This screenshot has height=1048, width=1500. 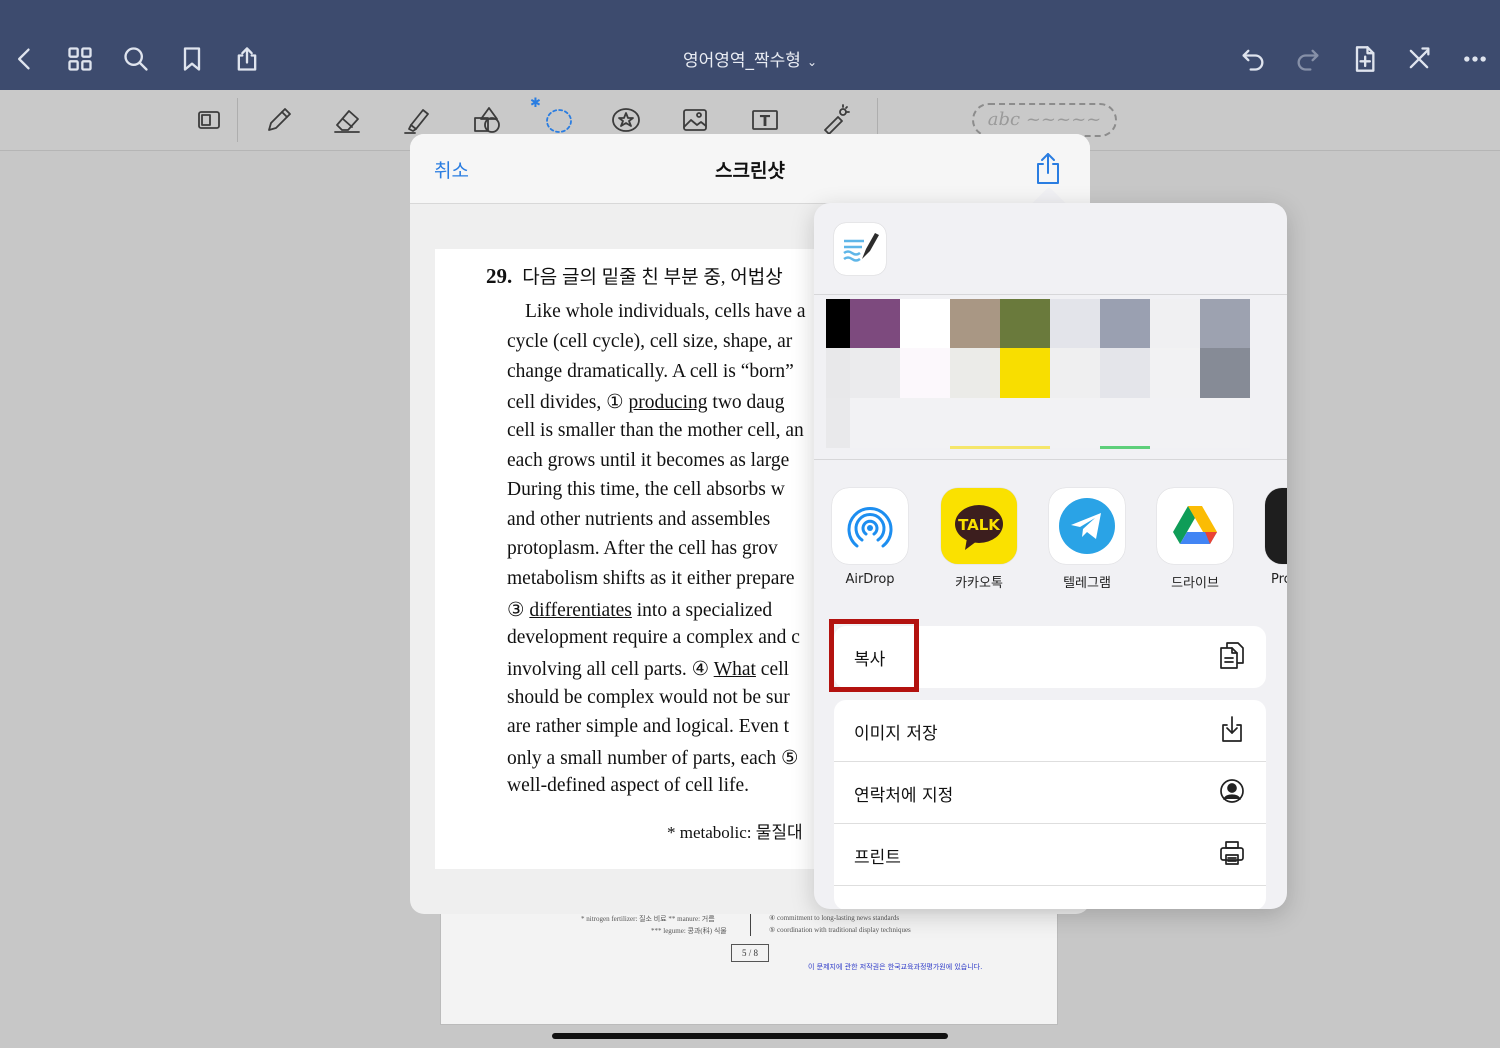 What do you see at coordinates (689, 931) in the screenshot?
I see `bg-footnote: *** legume: 콩과(科) 식물` at bounding box center [689, 931].